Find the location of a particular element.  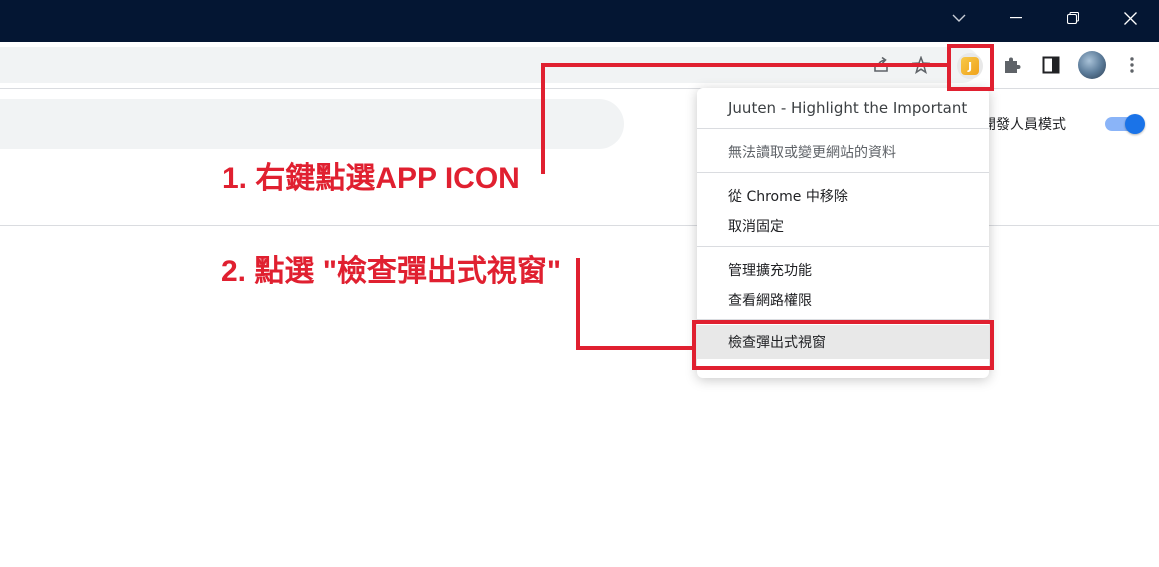

chrome-menu-button is located at coordinates (1132, 65).